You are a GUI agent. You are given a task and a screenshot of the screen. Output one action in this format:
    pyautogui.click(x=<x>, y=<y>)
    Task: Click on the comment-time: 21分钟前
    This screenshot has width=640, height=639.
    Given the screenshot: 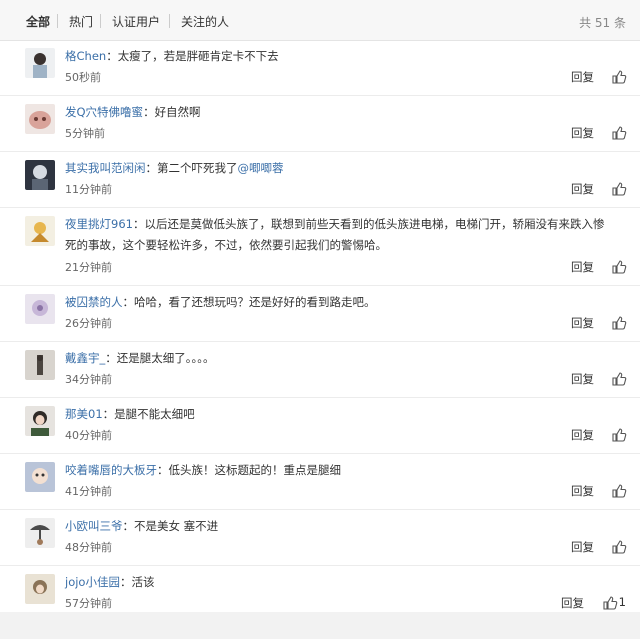 What is the action you would take?
    pyautogui.click(x=88, y=267)
    